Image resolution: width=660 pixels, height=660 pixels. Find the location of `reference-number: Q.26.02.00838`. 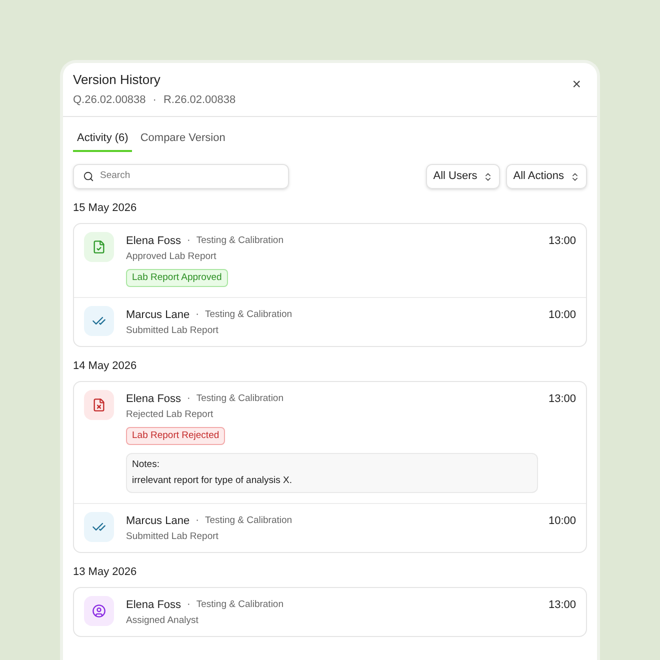

reference-number: Q.26.02.00838 is located at coordinates (109, 100).